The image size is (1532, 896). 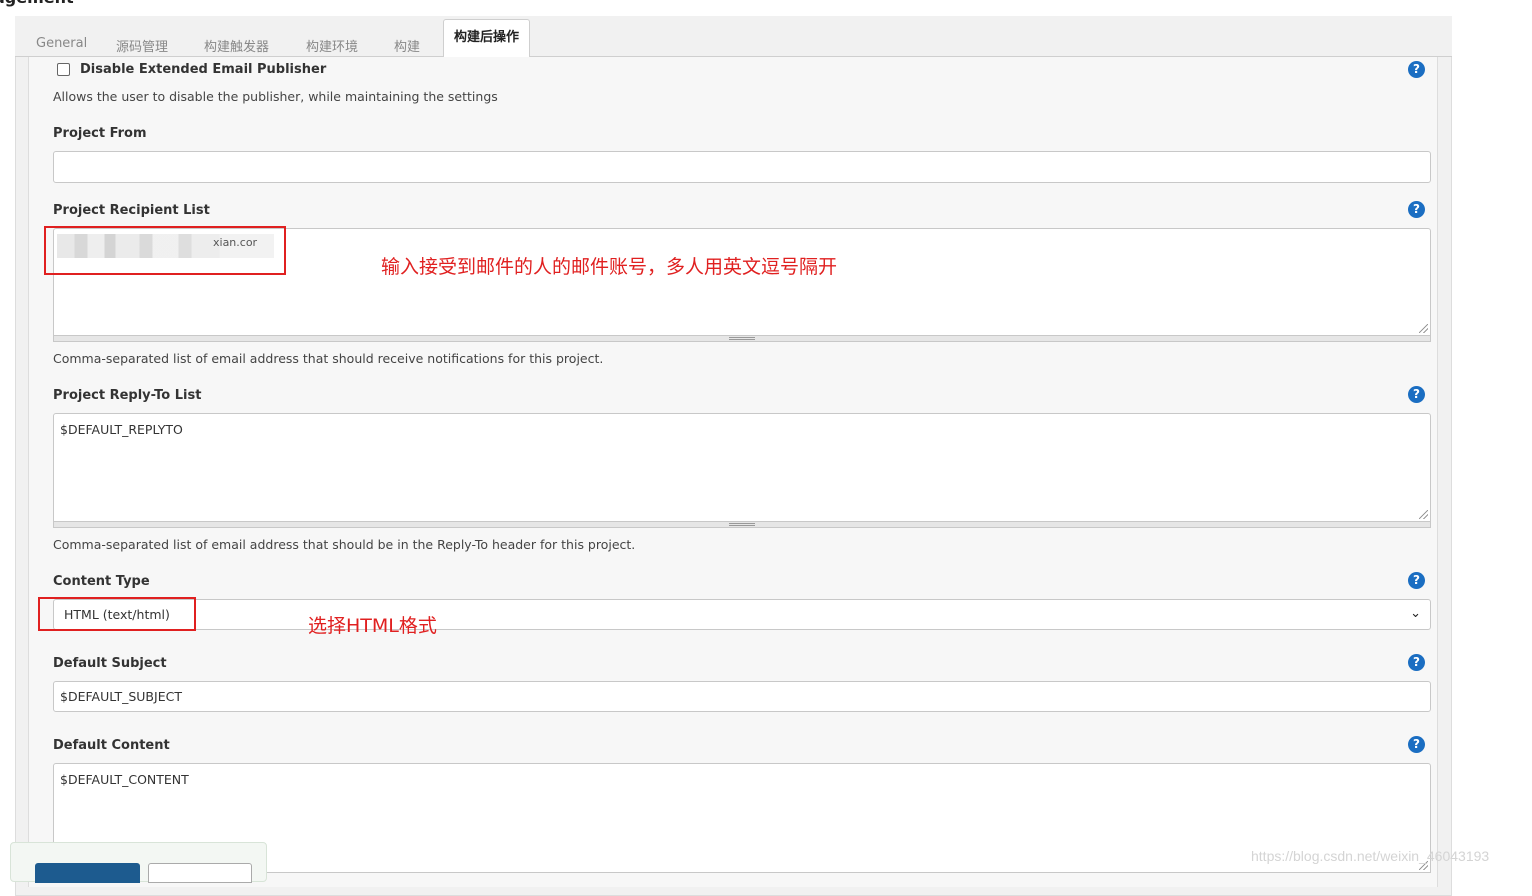 I want to click on tab-source-management: 源码管理, so click(x=142, y=46).